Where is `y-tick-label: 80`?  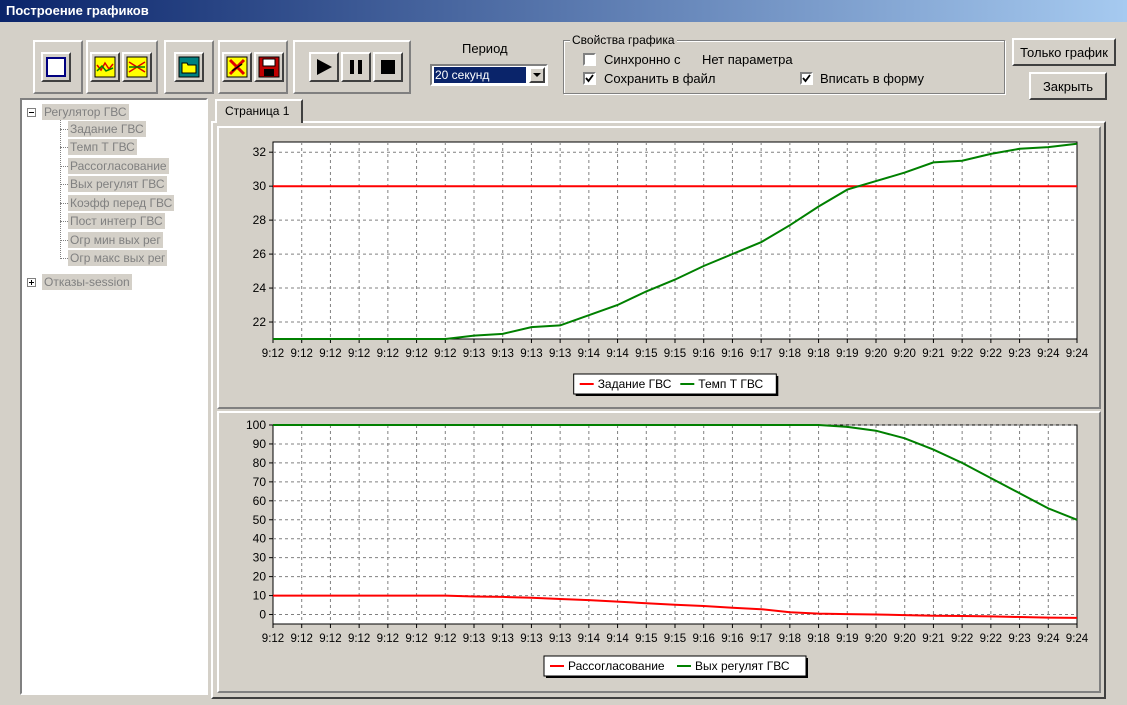
y-tick-label: 80 is located at coordinates (260, 463).